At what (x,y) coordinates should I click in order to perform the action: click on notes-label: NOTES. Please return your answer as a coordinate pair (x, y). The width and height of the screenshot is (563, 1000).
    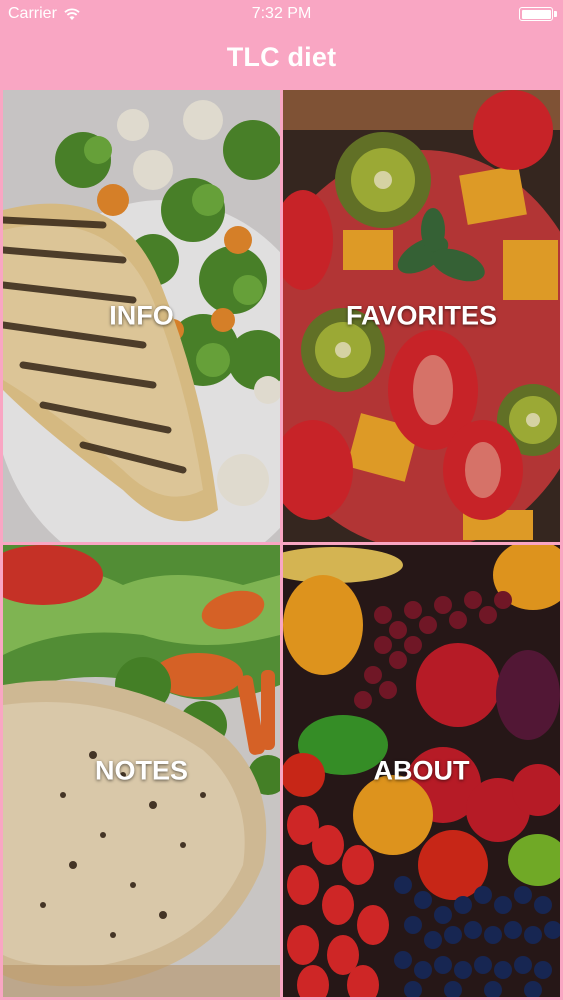
    Looking at the image, I should click on (141, 770).